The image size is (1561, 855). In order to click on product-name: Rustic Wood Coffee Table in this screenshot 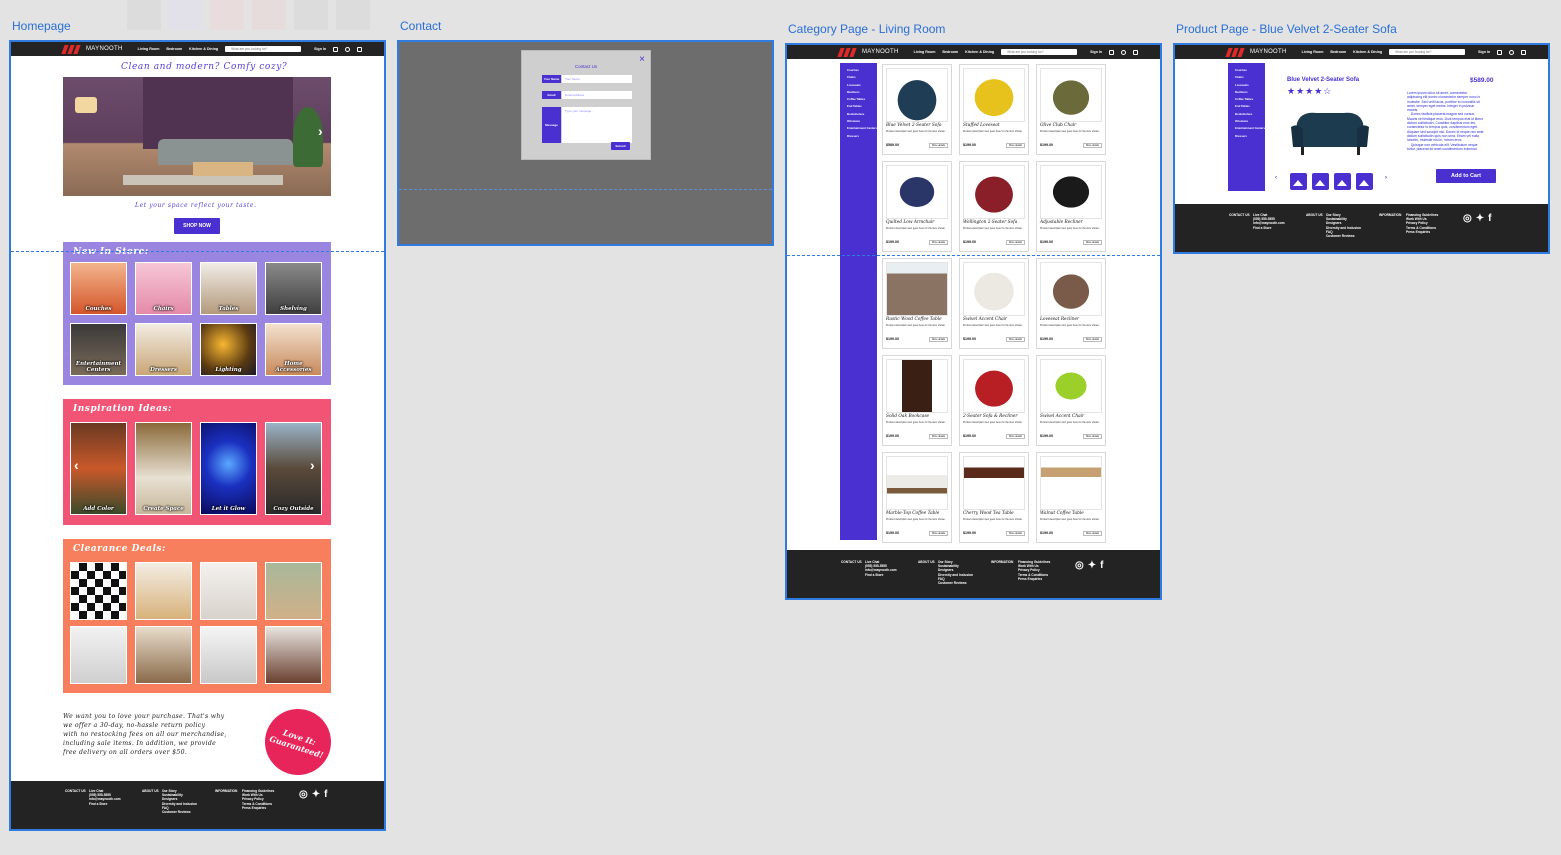, I will do `click(914, 319)`.